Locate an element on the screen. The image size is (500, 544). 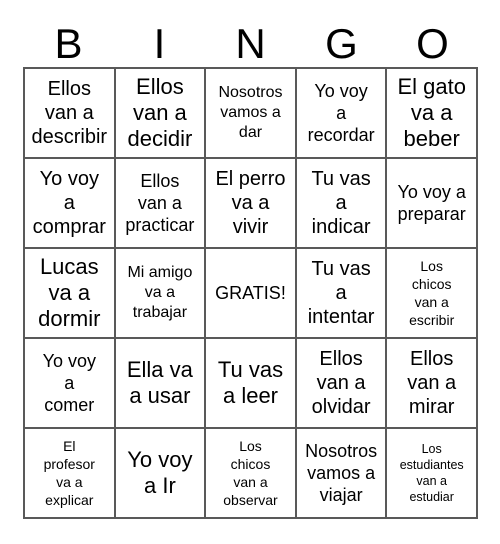
bingo-cell-text: Los estudiantes van a estudiar is located at coordinates (431, 473).